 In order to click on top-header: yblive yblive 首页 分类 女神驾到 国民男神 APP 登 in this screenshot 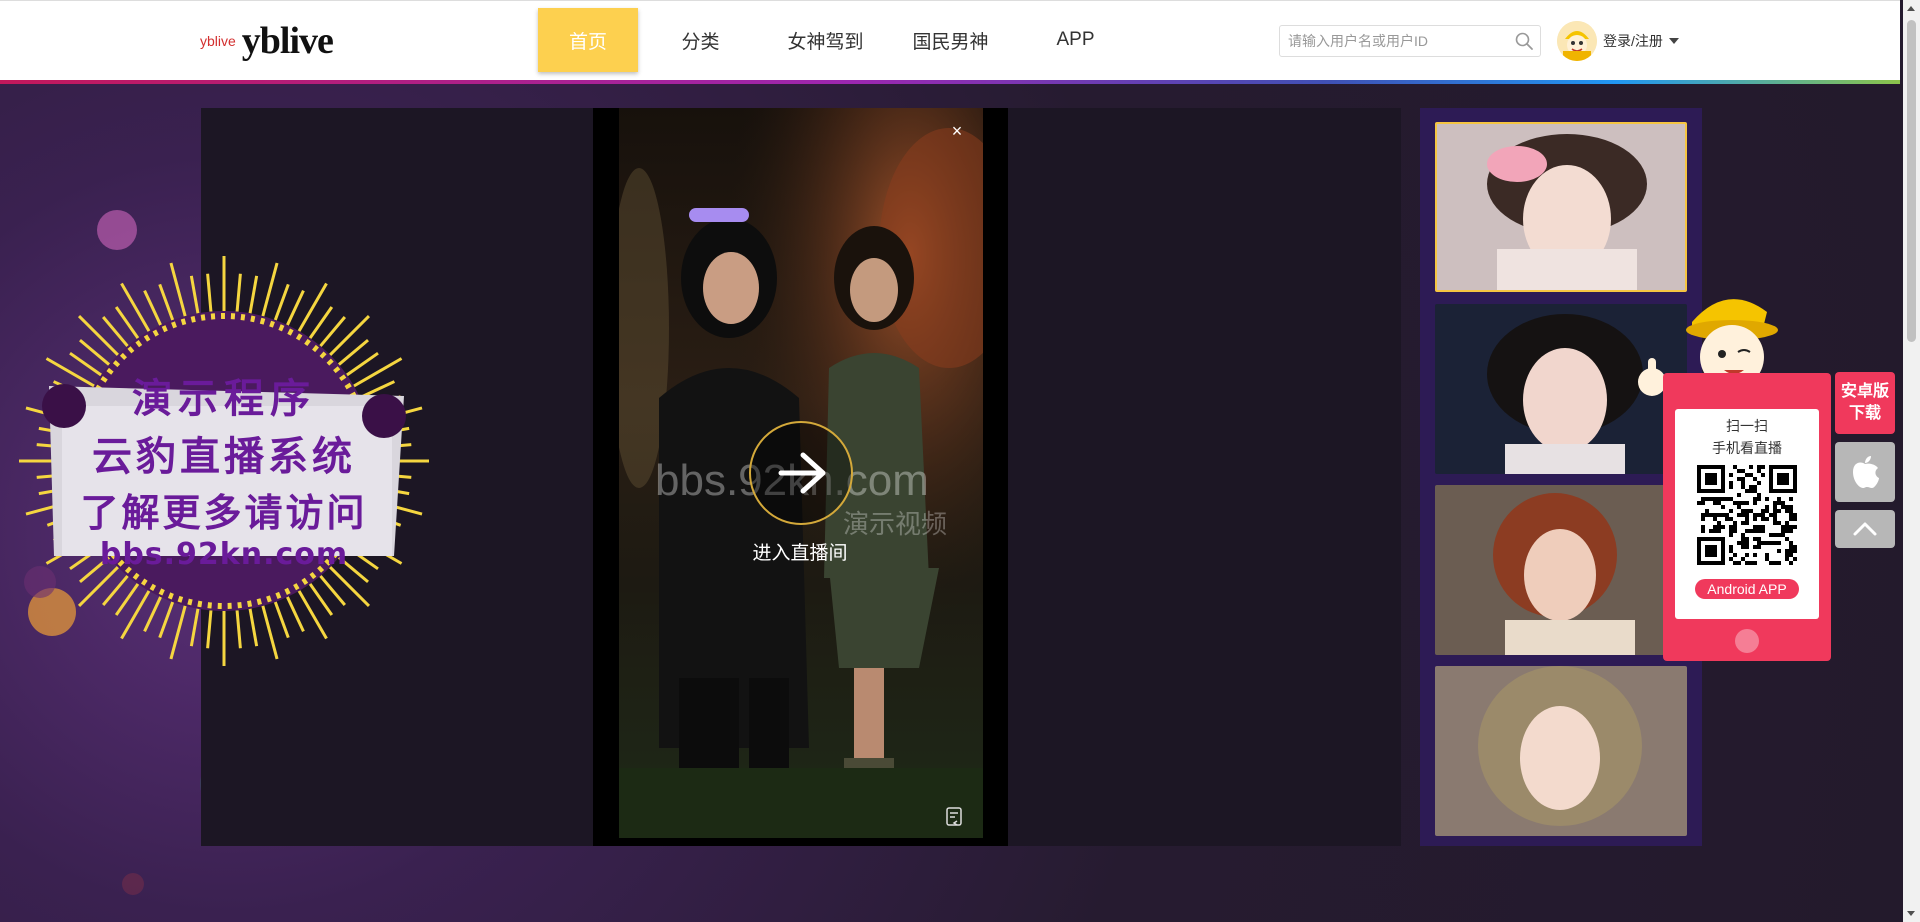, I will do `click(950, 40)`.